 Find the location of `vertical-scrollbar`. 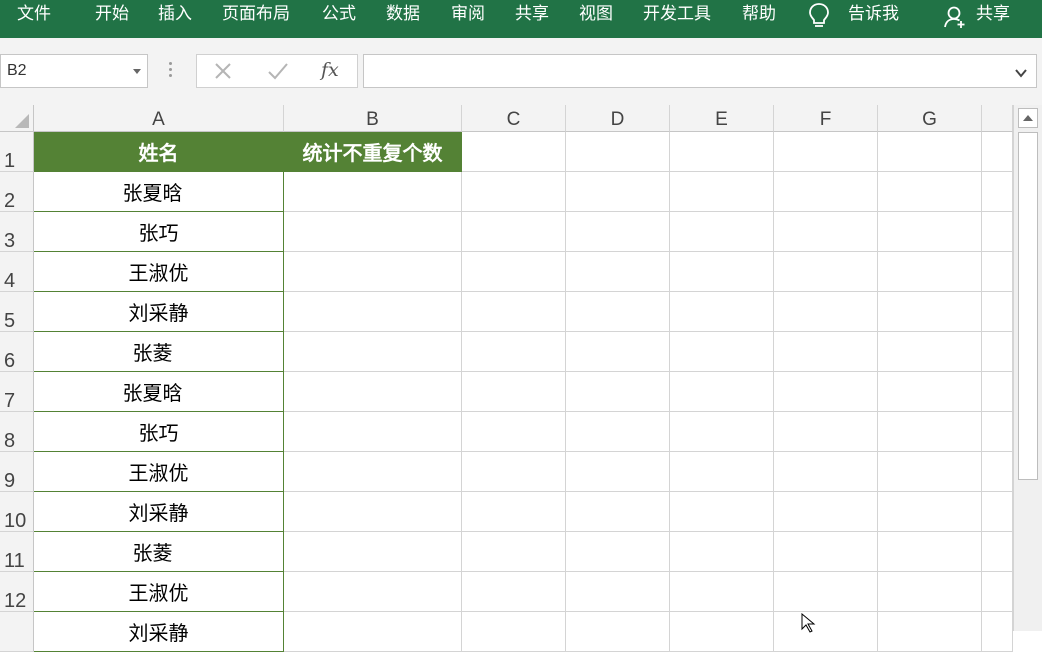

vertical-scrollbar is located at coordinates (1027, 368).